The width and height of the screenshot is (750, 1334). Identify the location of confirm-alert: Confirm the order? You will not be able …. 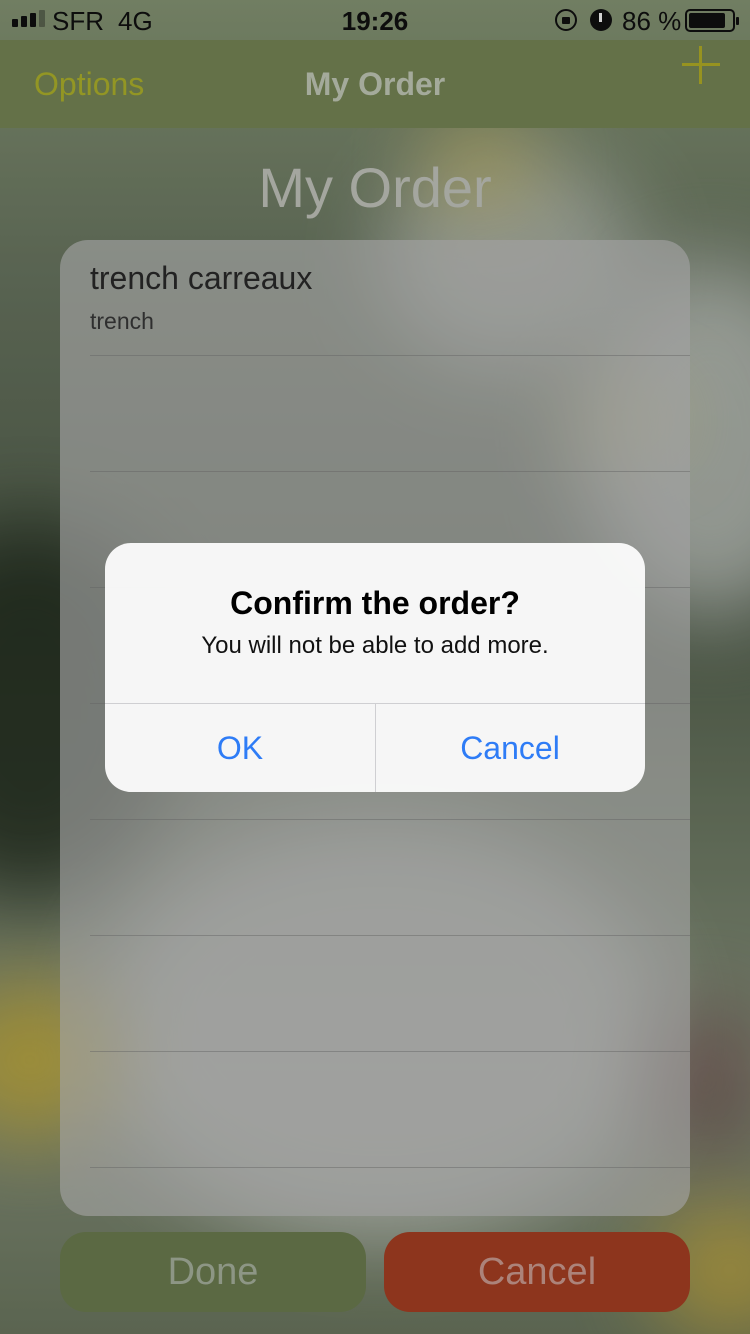
(375, 667).